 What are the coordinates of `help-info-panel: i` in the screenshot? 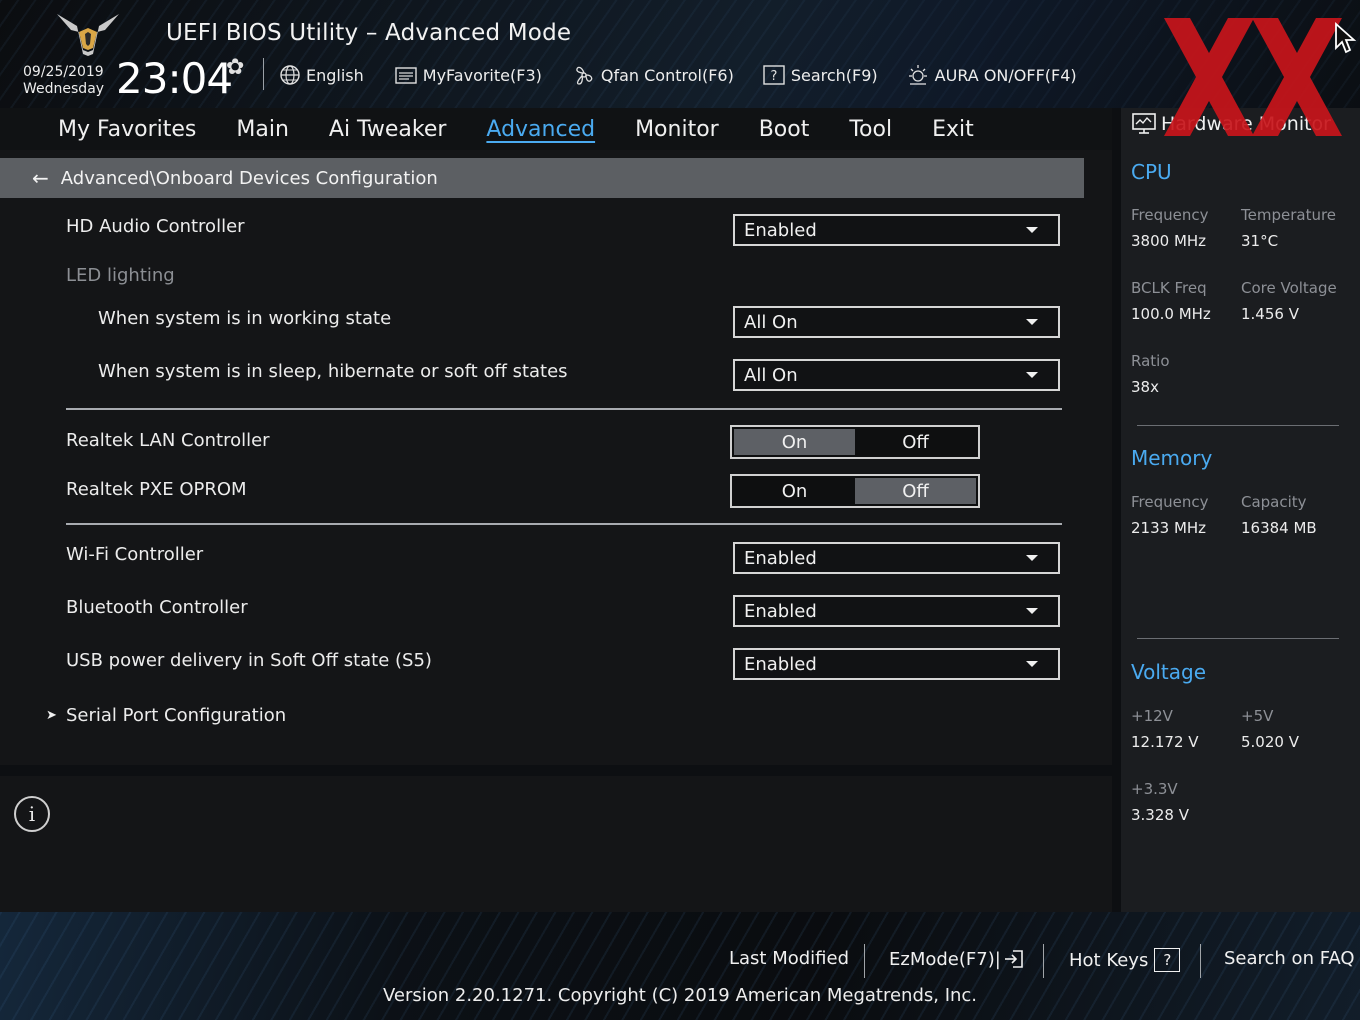 It's located at (556, 844).